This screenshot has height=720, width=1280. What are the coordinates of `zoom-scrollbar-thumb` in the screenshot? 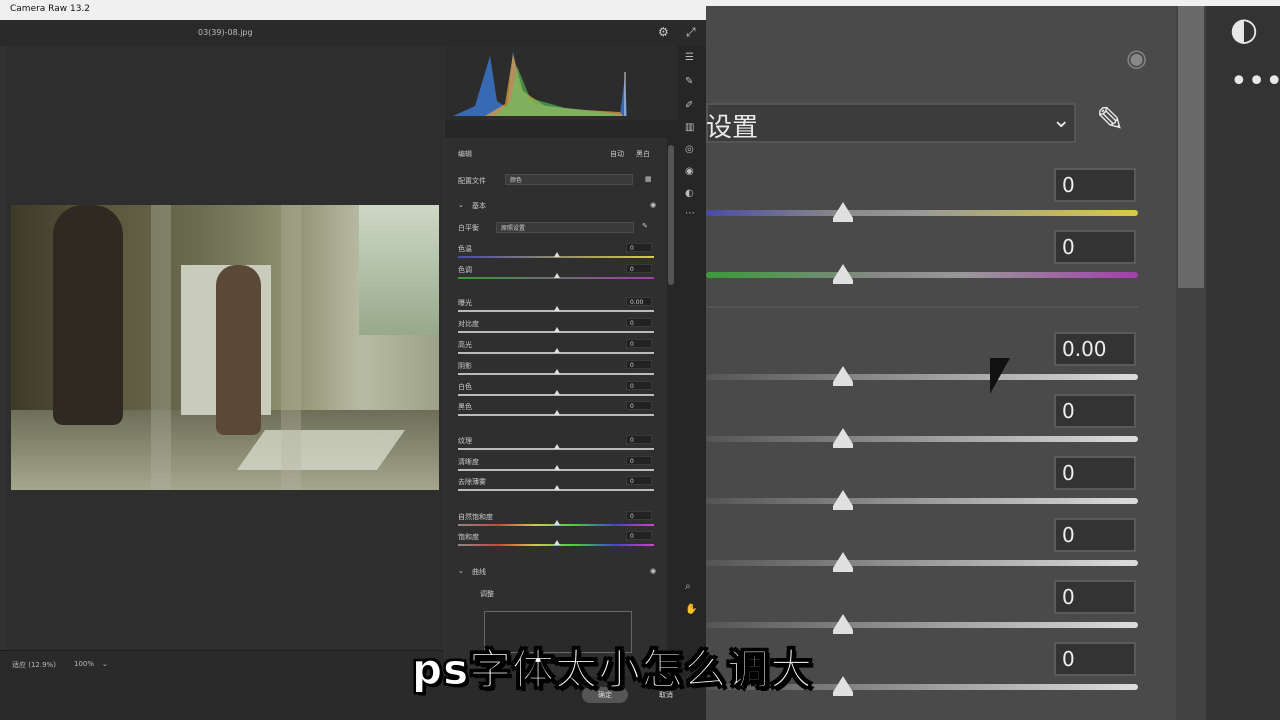 It's located at (1191, 147).